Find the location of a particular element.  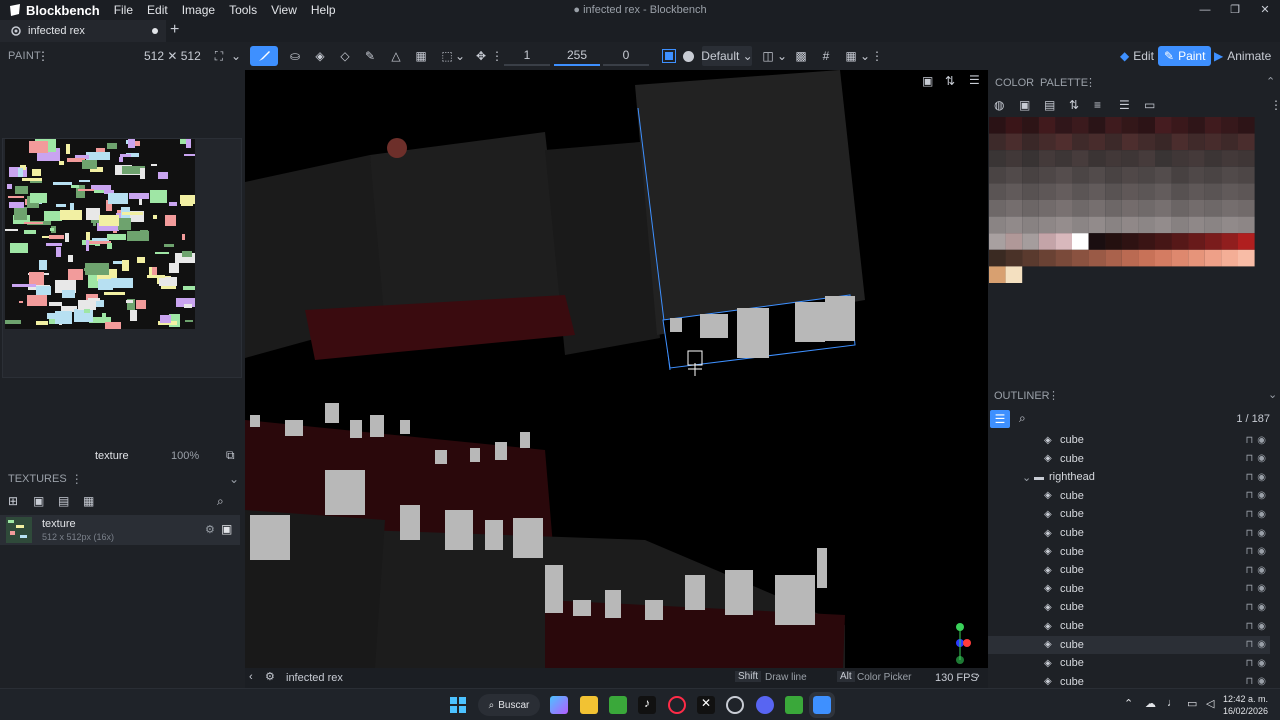

file-explorer-icon is located at coordinates (589, 705).